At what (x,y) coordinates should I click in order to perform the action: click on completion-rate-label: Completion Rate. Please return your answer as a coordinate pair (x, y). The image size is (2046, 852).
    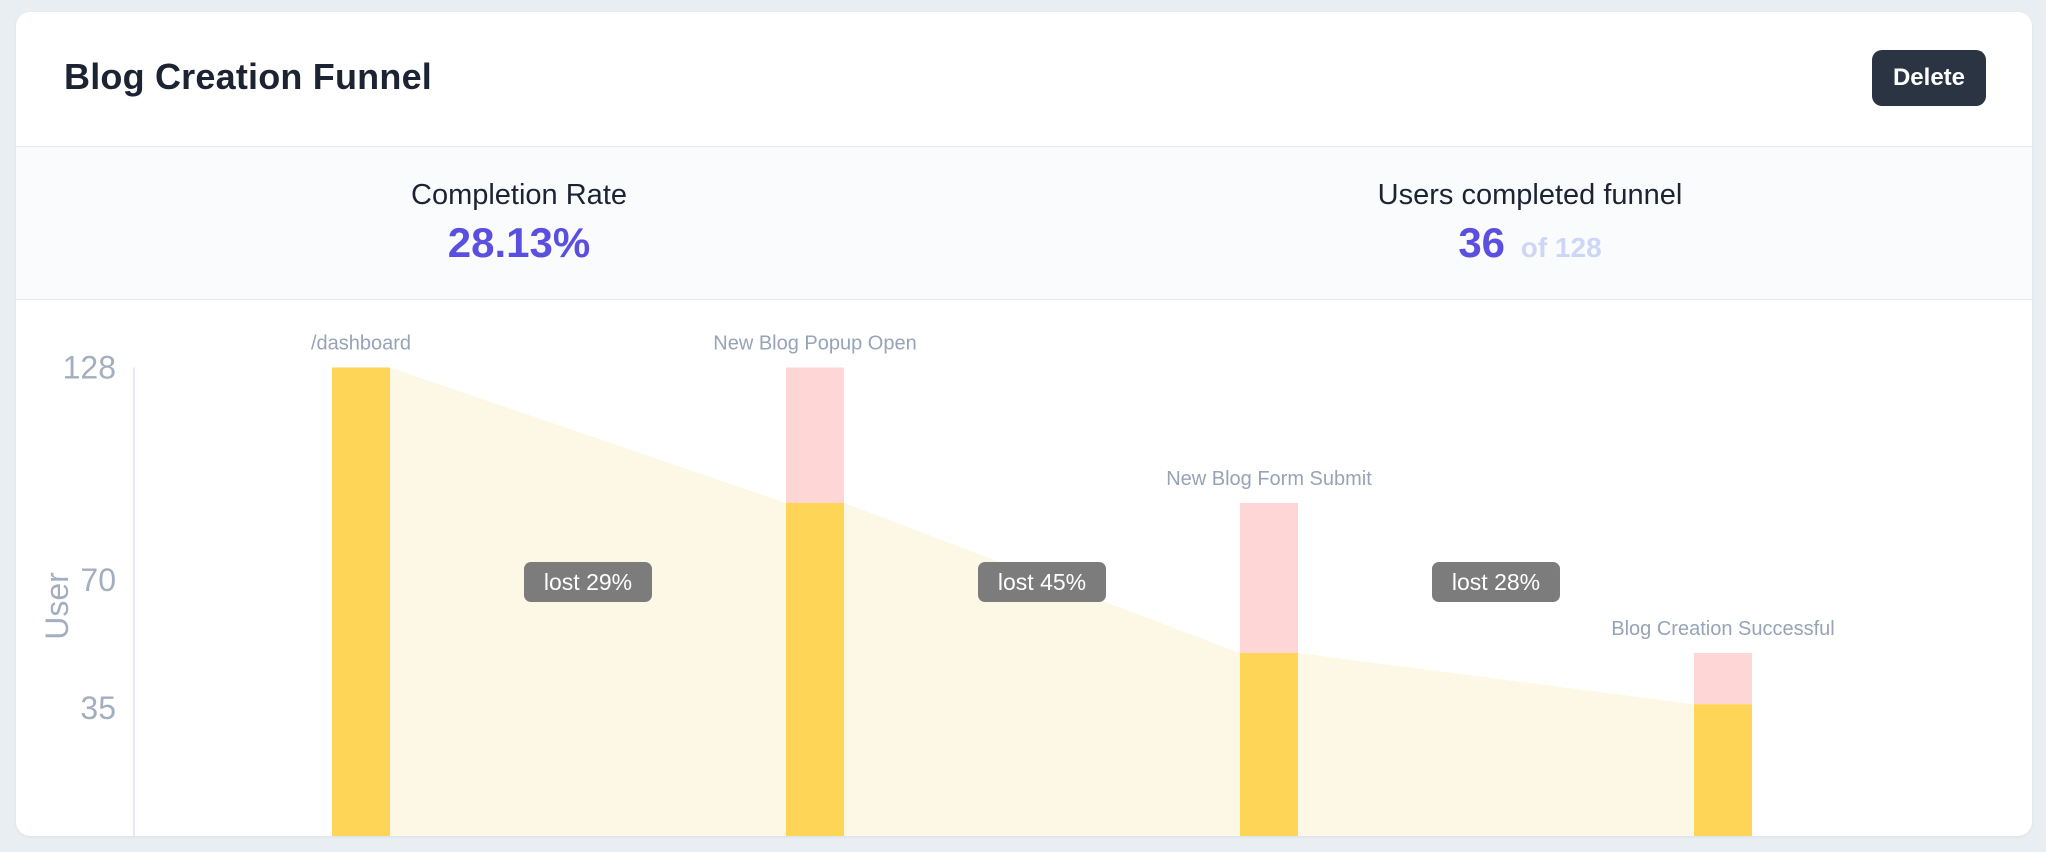
    Looking at the image, I should click on (519, 195).